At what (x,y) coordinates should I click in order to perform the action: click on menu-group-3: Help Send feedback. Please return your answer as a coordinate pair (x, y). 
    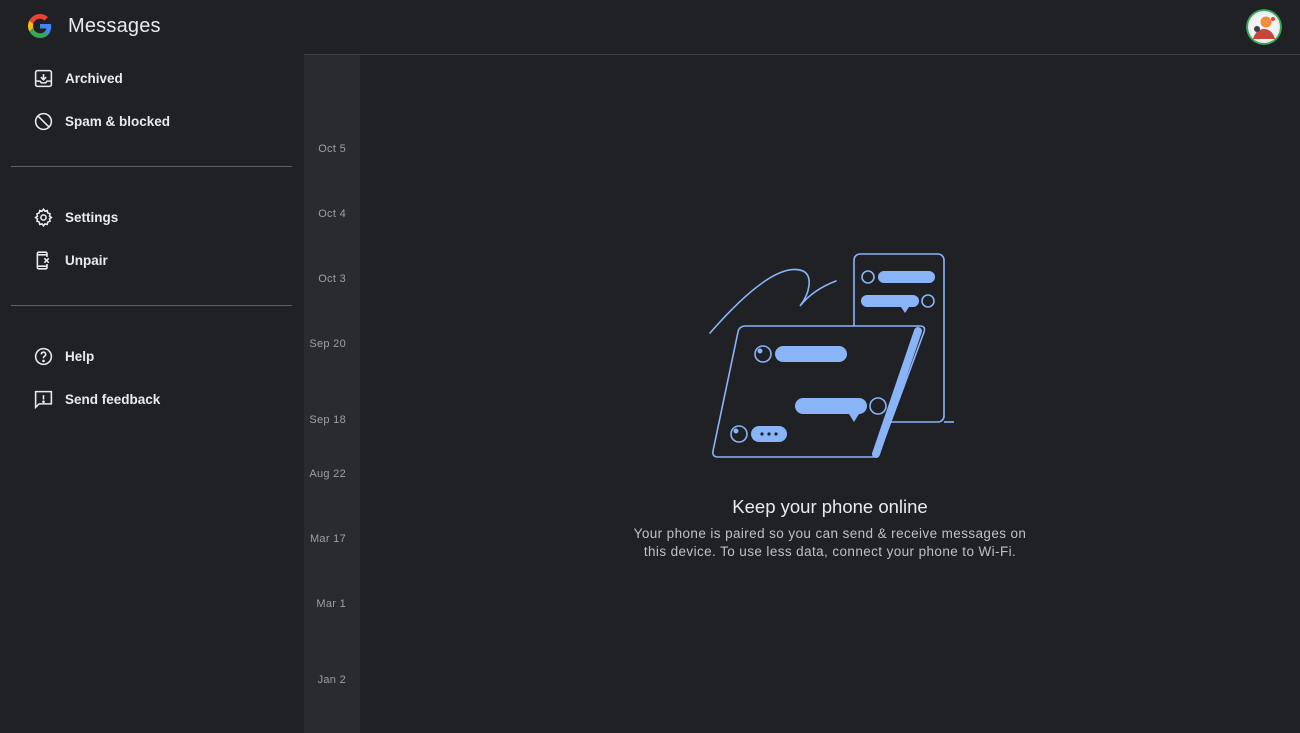
    Looking at the image, I should click on (152, 378).